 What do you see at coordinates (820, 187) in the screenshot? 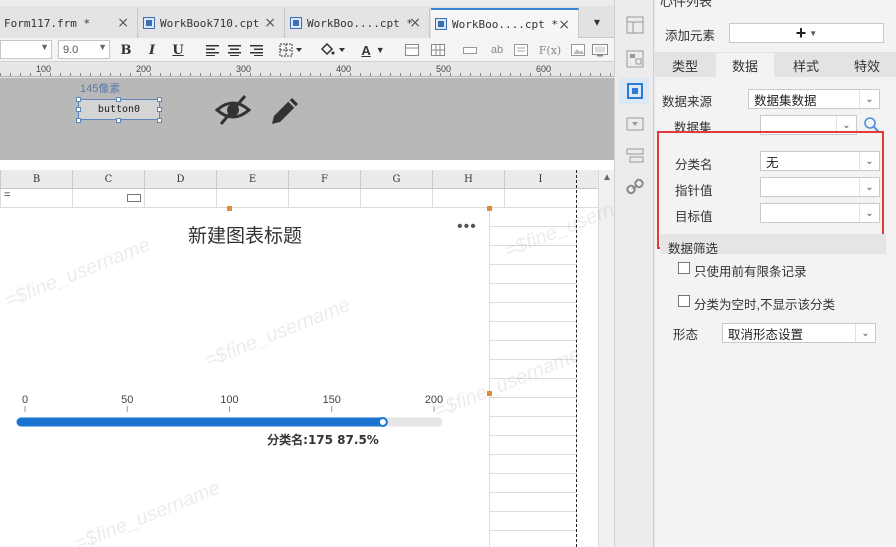
I see `pointer-value-select: ⌄` at bounding box center [820, 187].